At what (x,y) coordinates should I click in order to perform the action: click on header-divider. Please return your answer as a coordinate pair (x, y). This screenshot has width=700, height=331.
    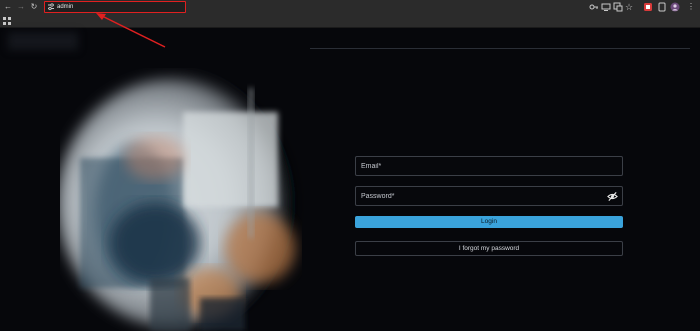
    Looking at the image, I should click on (500, 48).